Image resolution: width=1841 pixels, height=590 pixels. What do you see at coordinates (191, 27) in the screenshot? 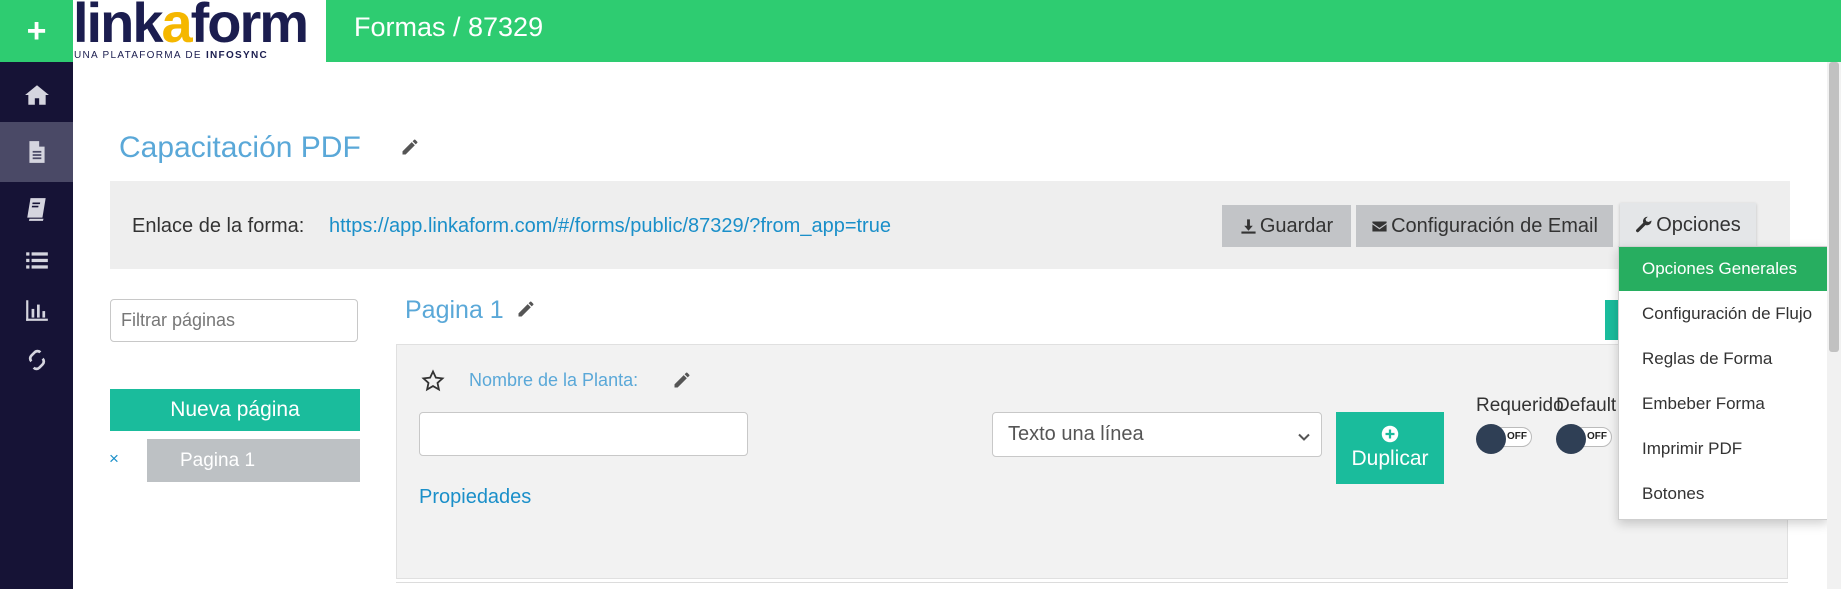
I see `logo-wordmark: linkaform` at bounding box center [191, 27].